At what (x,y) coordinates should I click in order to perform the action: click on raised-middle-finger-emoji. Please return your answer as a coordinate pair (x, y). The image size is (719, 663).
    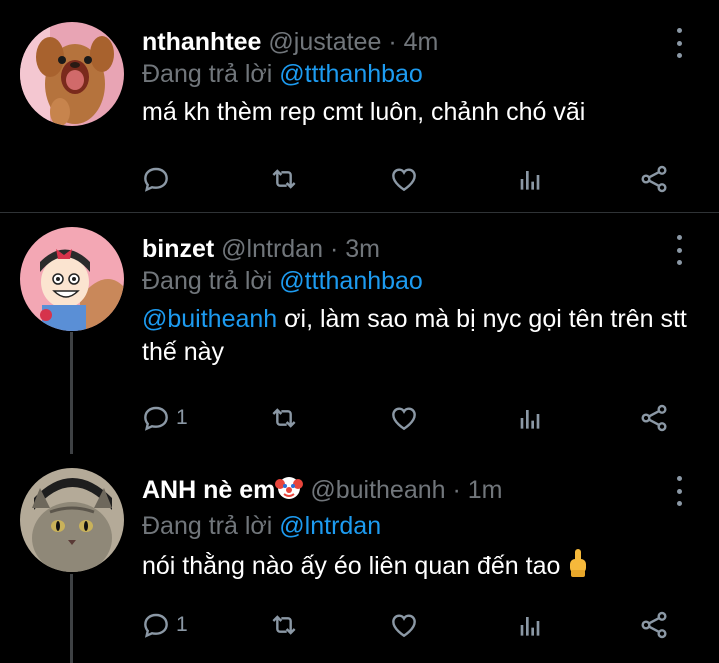
    Looking at the image, I should click on (578, 567).